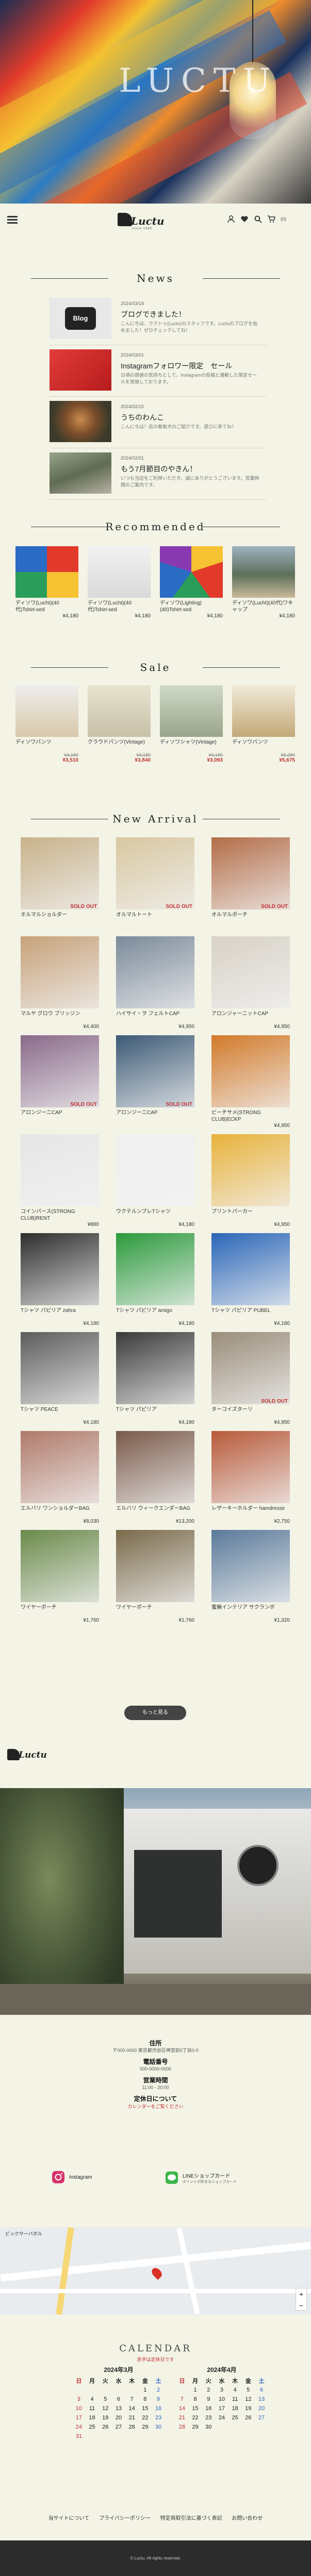  I want to click on calendar-day: 5, so click(105, 2399).